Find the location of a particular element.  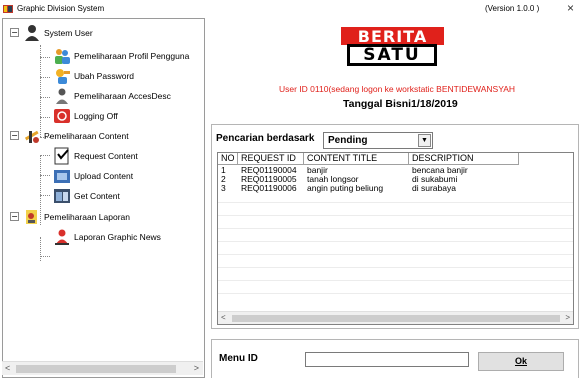

menu-id-input is located at coordinates (387, 359).